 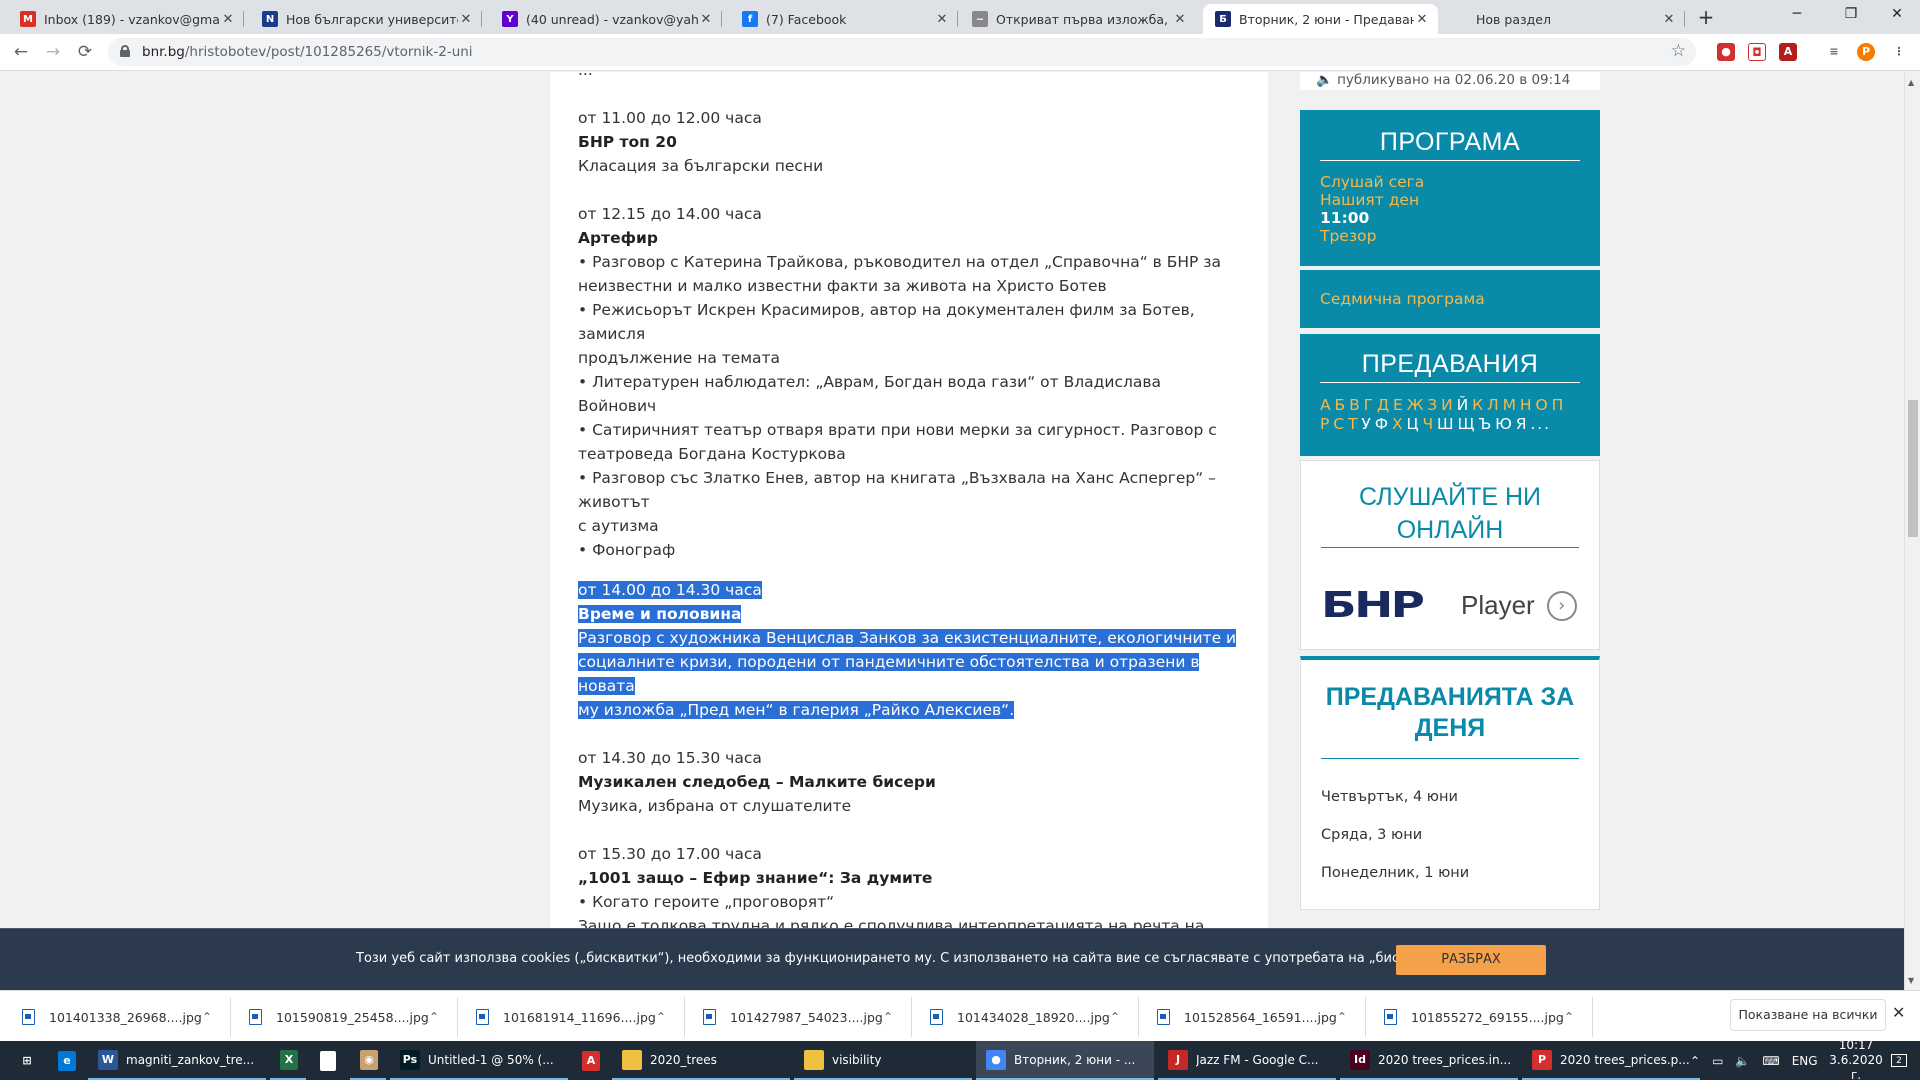 I want to click on alphabet-letter: Х, so click(x=1398, y=424).